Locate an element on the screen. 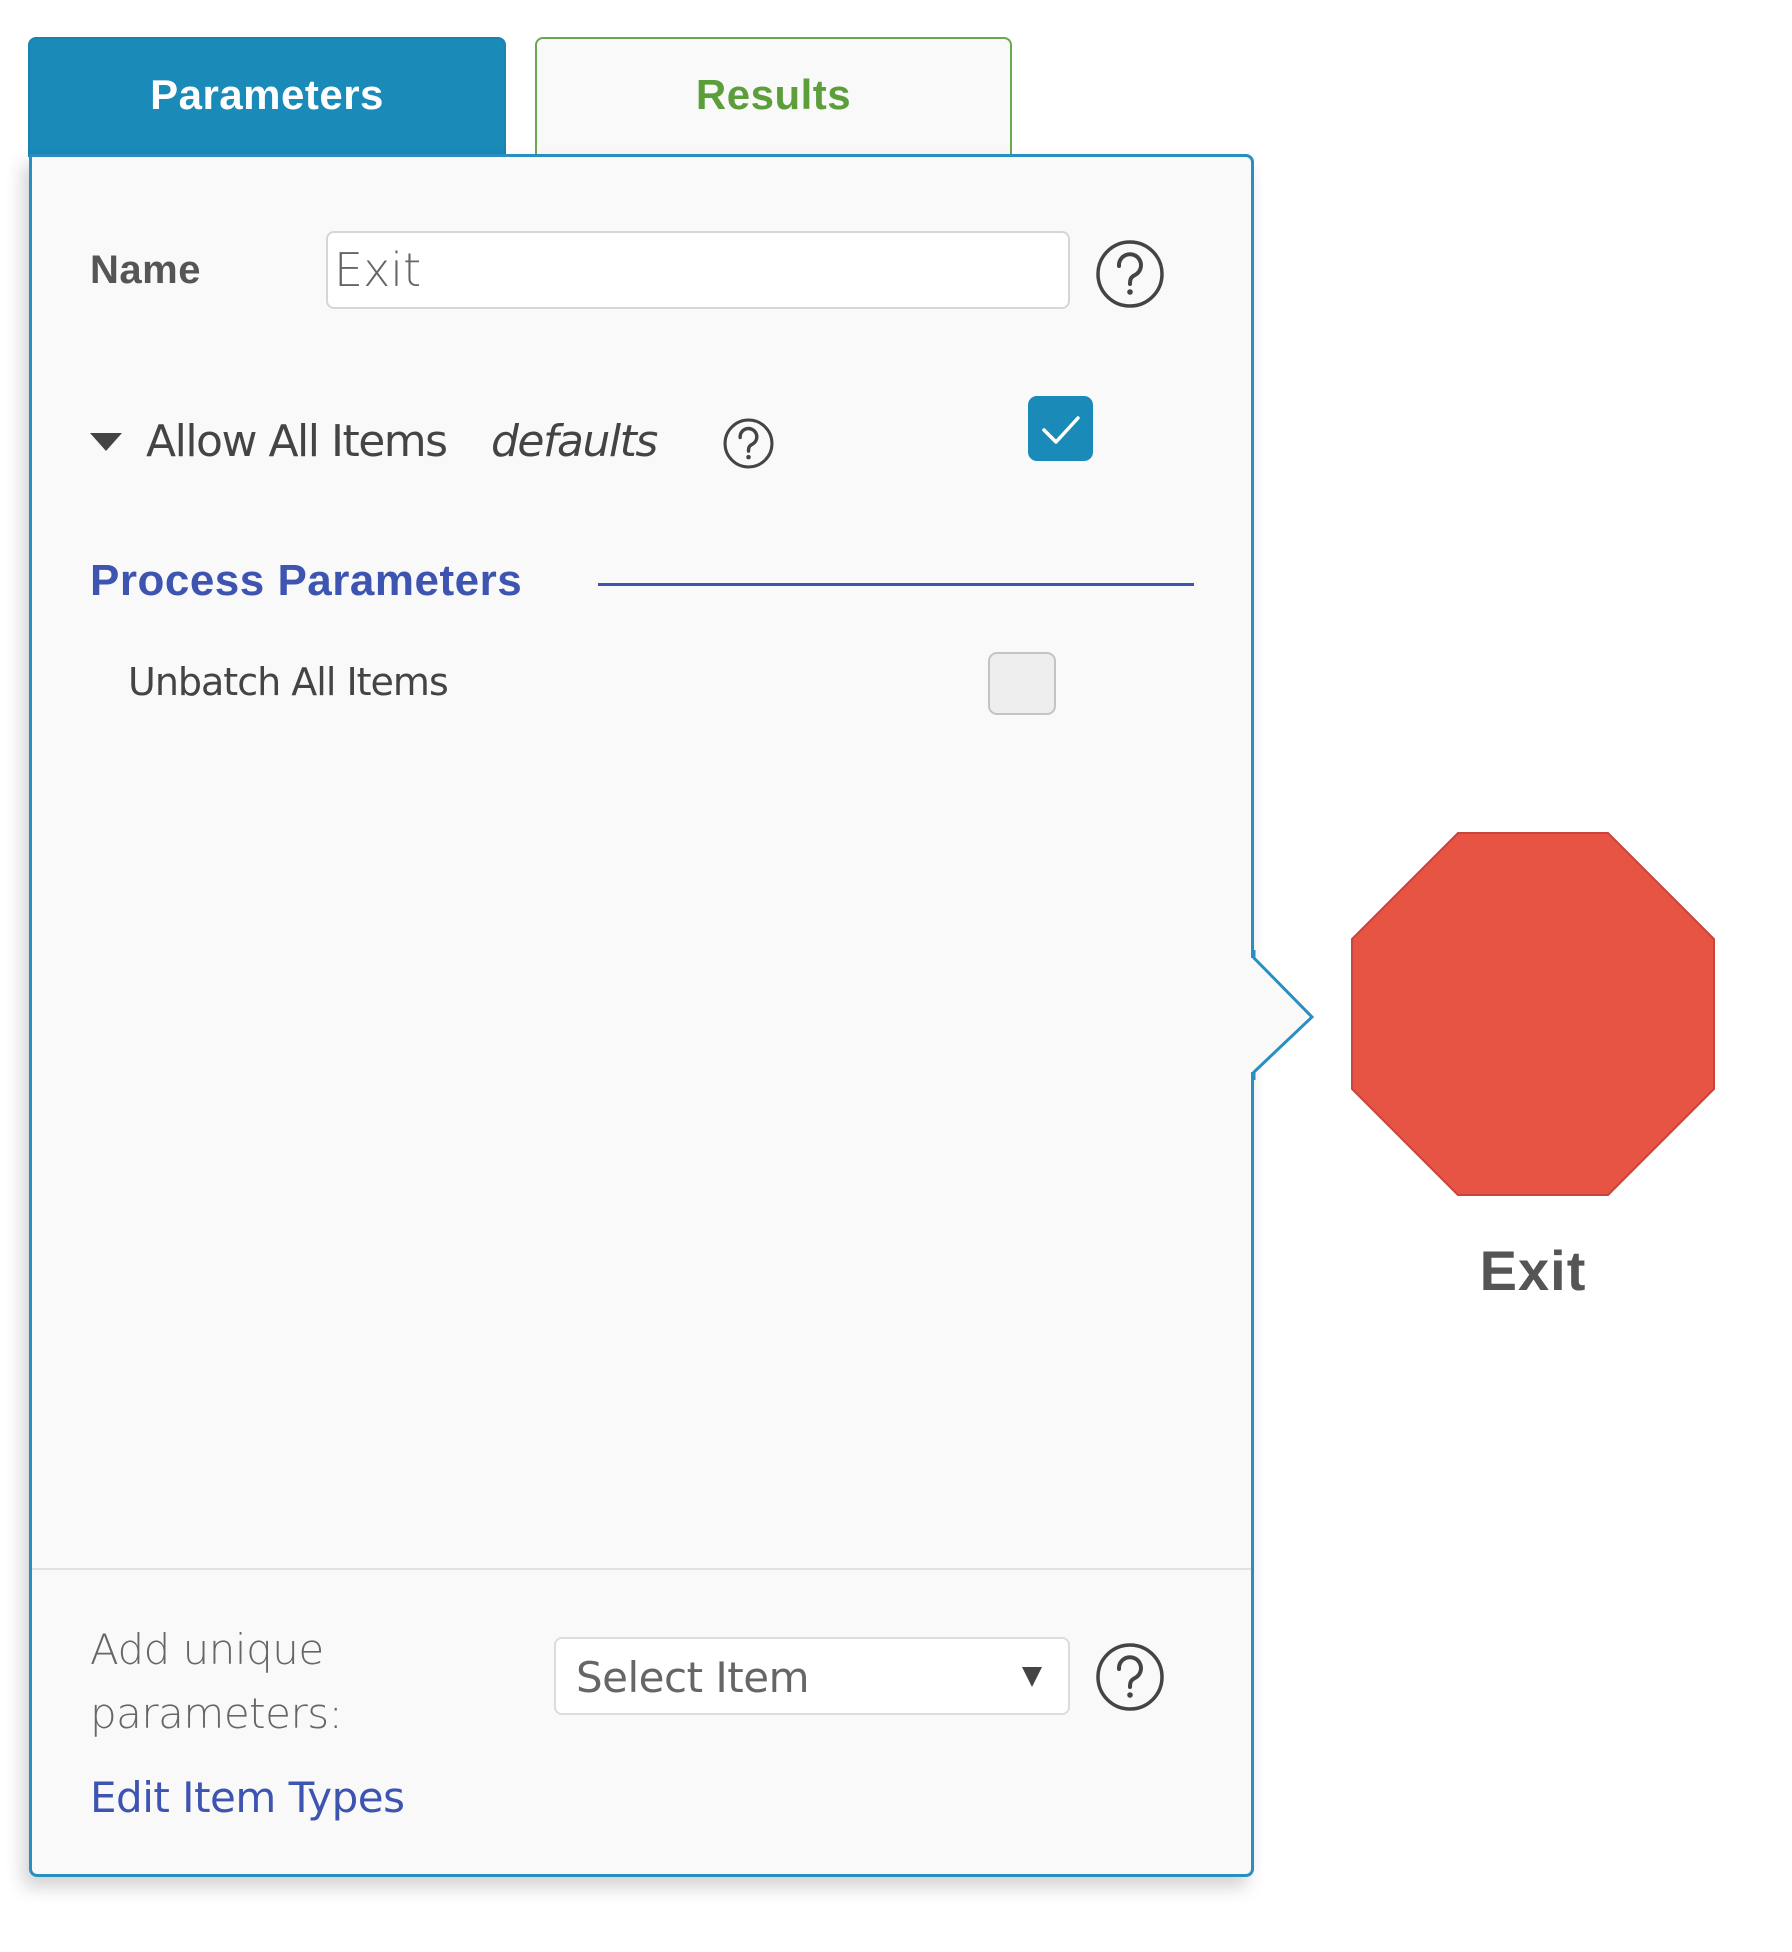 The image size is (1792, 1952). tab-parameters-label: Parameters is located at coordinates (267, 94).